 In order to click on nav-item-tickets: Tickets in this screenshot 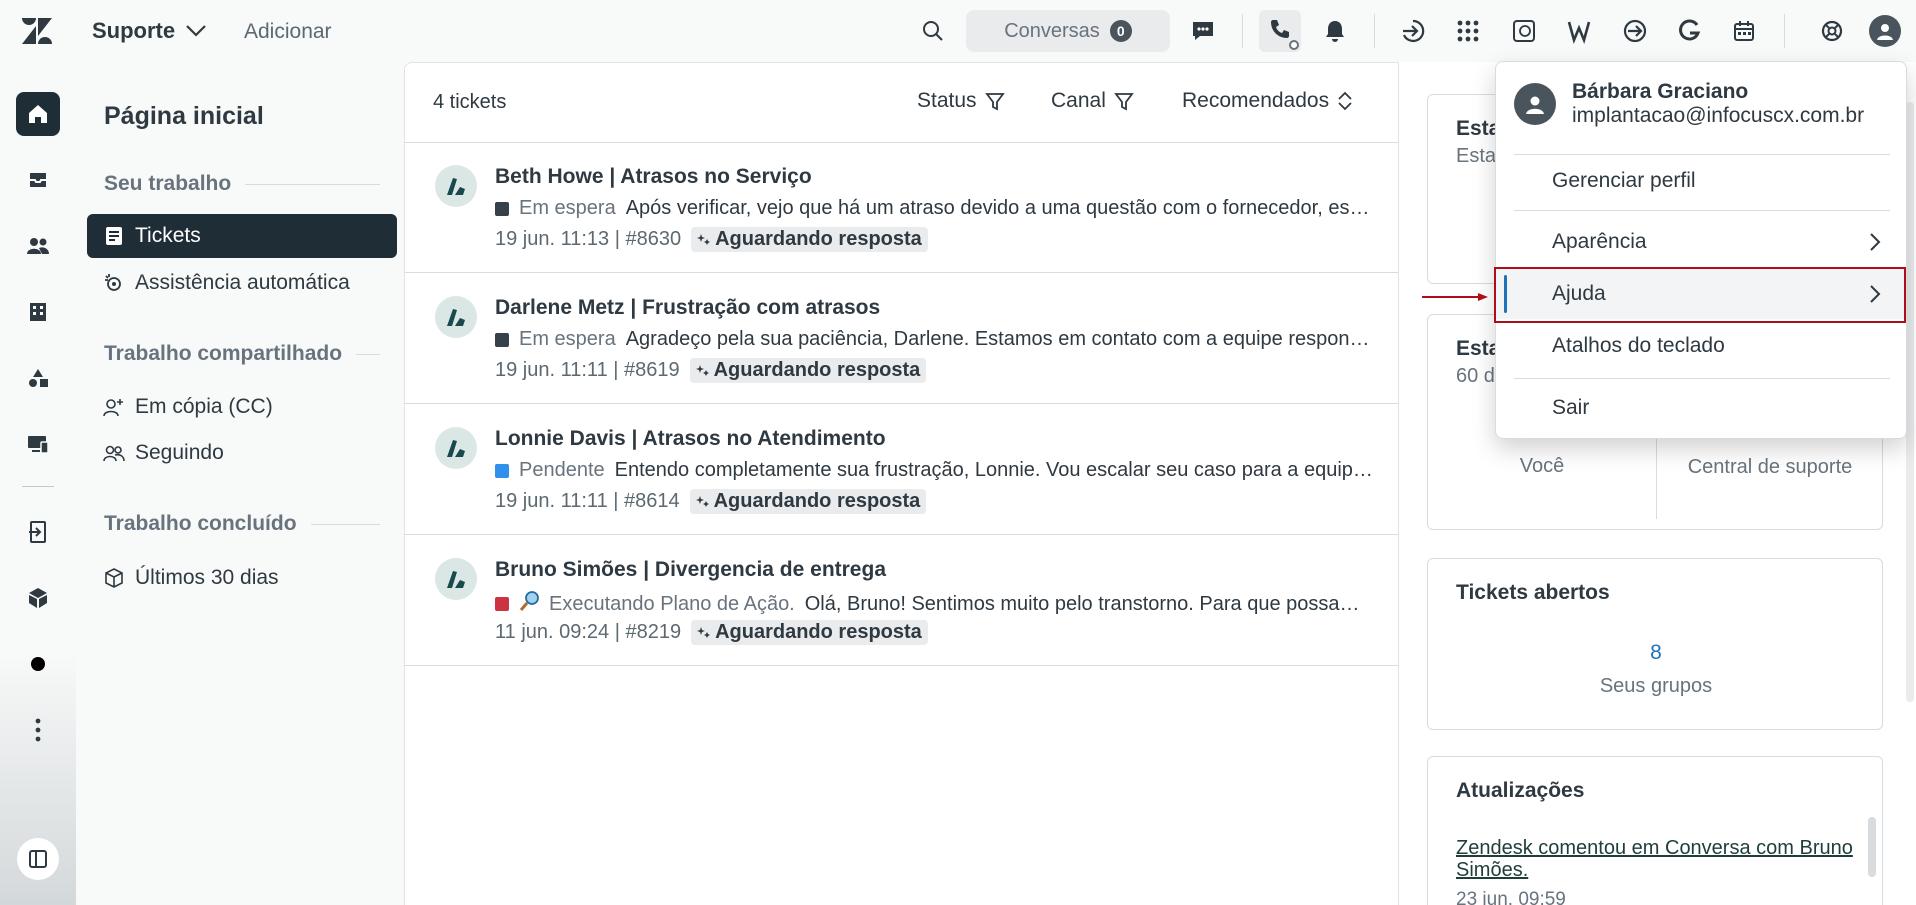, I will do `click(242, 236)`.